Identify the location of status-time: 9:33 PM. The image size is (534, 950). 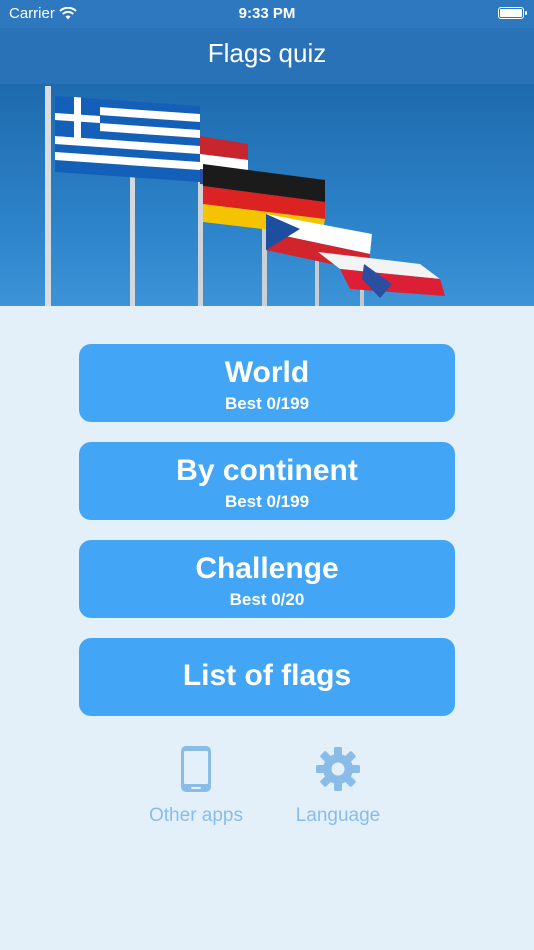
(267, 13).